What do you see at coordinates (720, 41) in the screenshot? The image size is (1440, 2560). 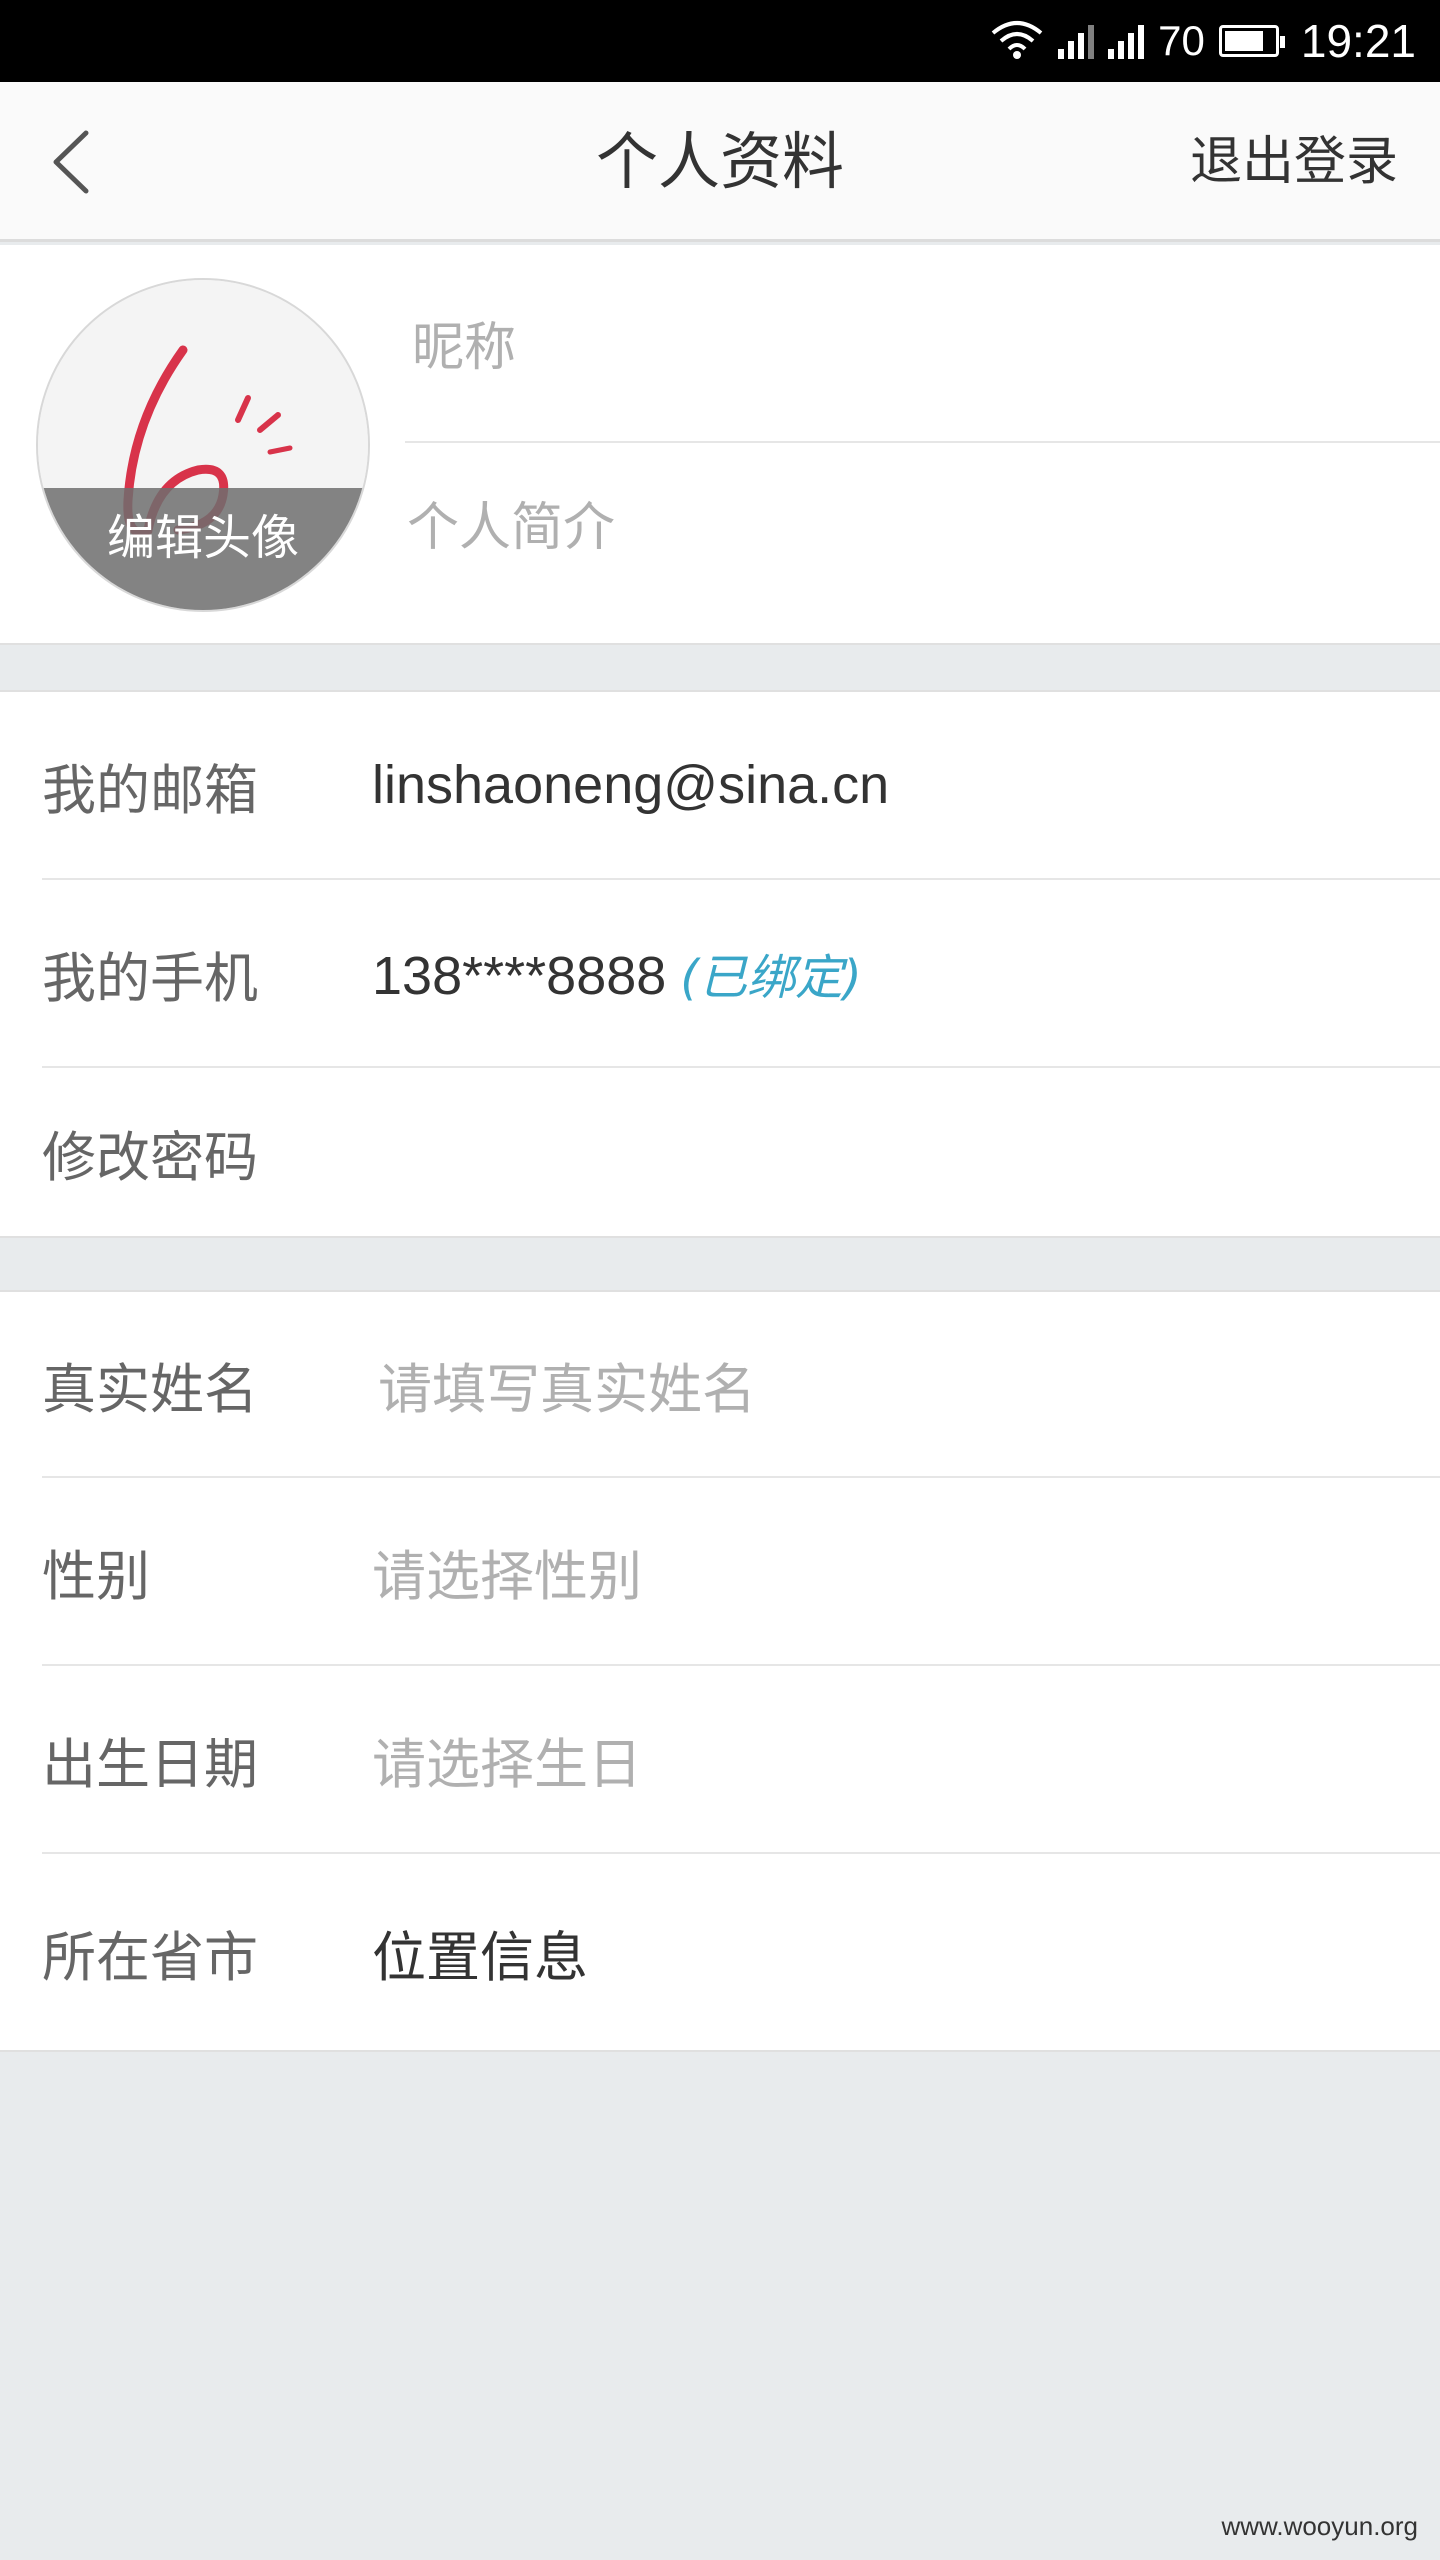 I see `status-bar: 70 19:21` at bounding box center [720, 41].